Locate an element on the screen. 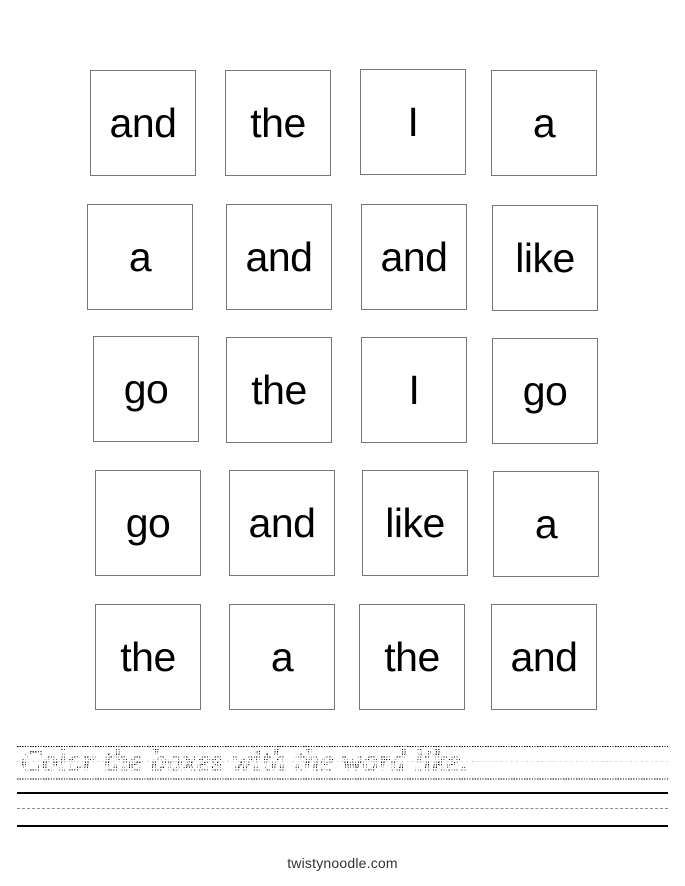 This screenshot has width=685, height=886. site-credit: twistynoodle.com is located at coordinates (342, 863).